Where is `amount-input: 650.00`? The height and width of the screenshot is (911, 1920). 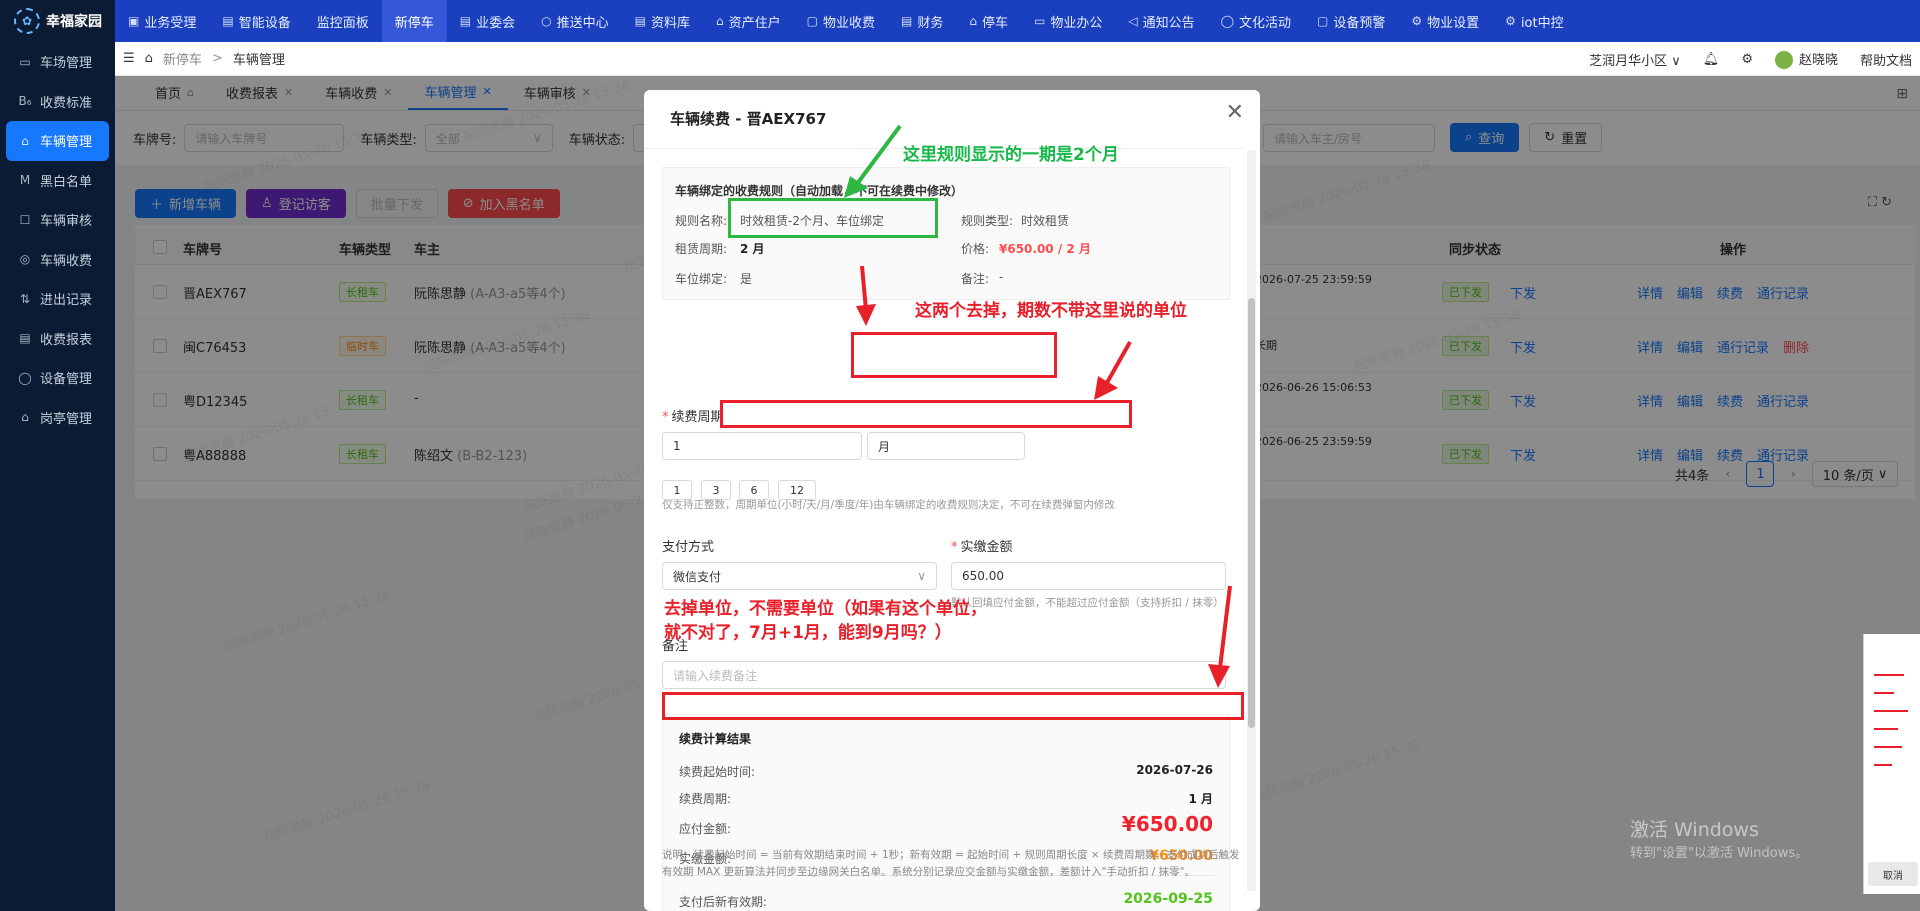 amount-input: 650.00 is located at coordinates (1088, 576).